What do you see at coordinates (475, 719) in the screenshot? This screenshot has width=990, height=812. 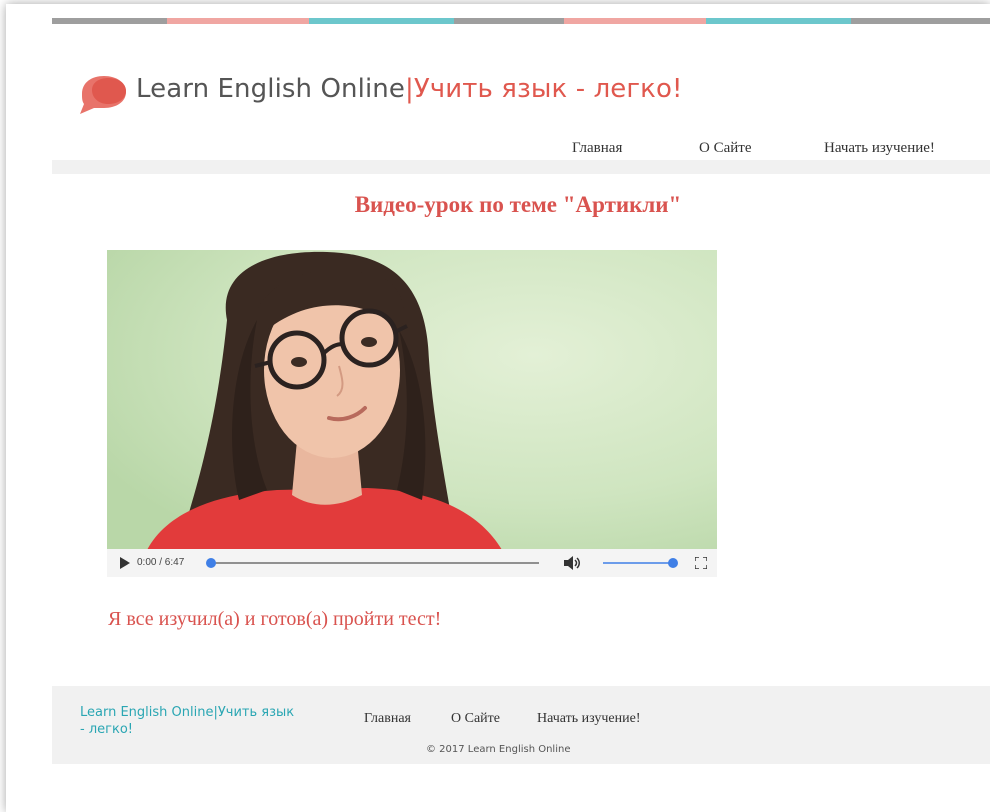 I see `footer-nav-about-link: О Сайте` at bounding box center [475, 719].